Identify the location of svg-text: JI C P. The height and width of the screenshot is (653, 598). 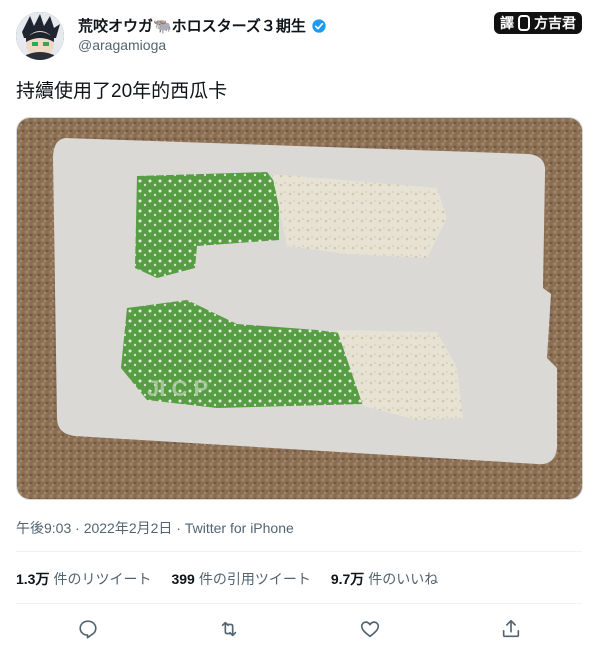
(177, 388).